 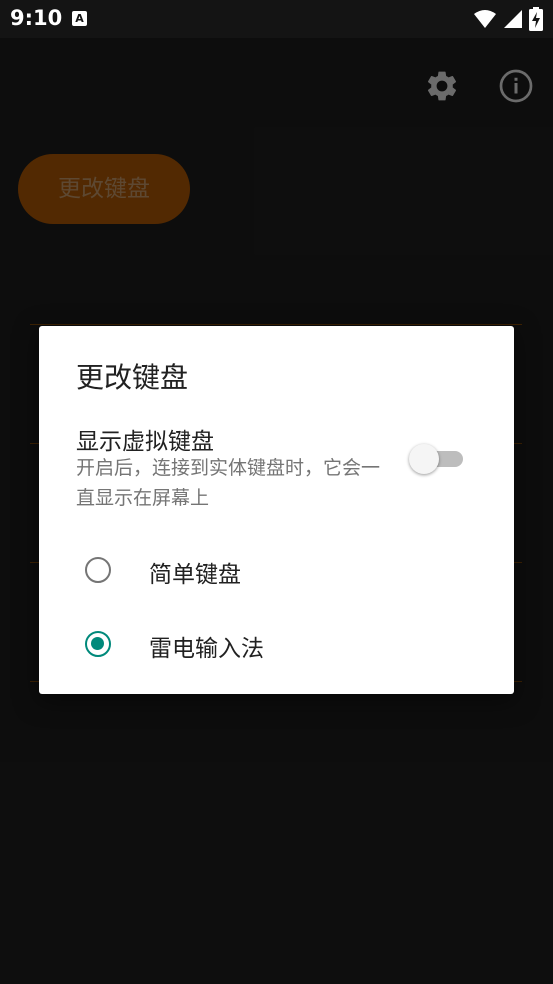 I want to click on show-virtual-keyboard-description: 开启后，连接到实体键盘时，它会一直显示在屏幕上, so click(x=228, y=483).